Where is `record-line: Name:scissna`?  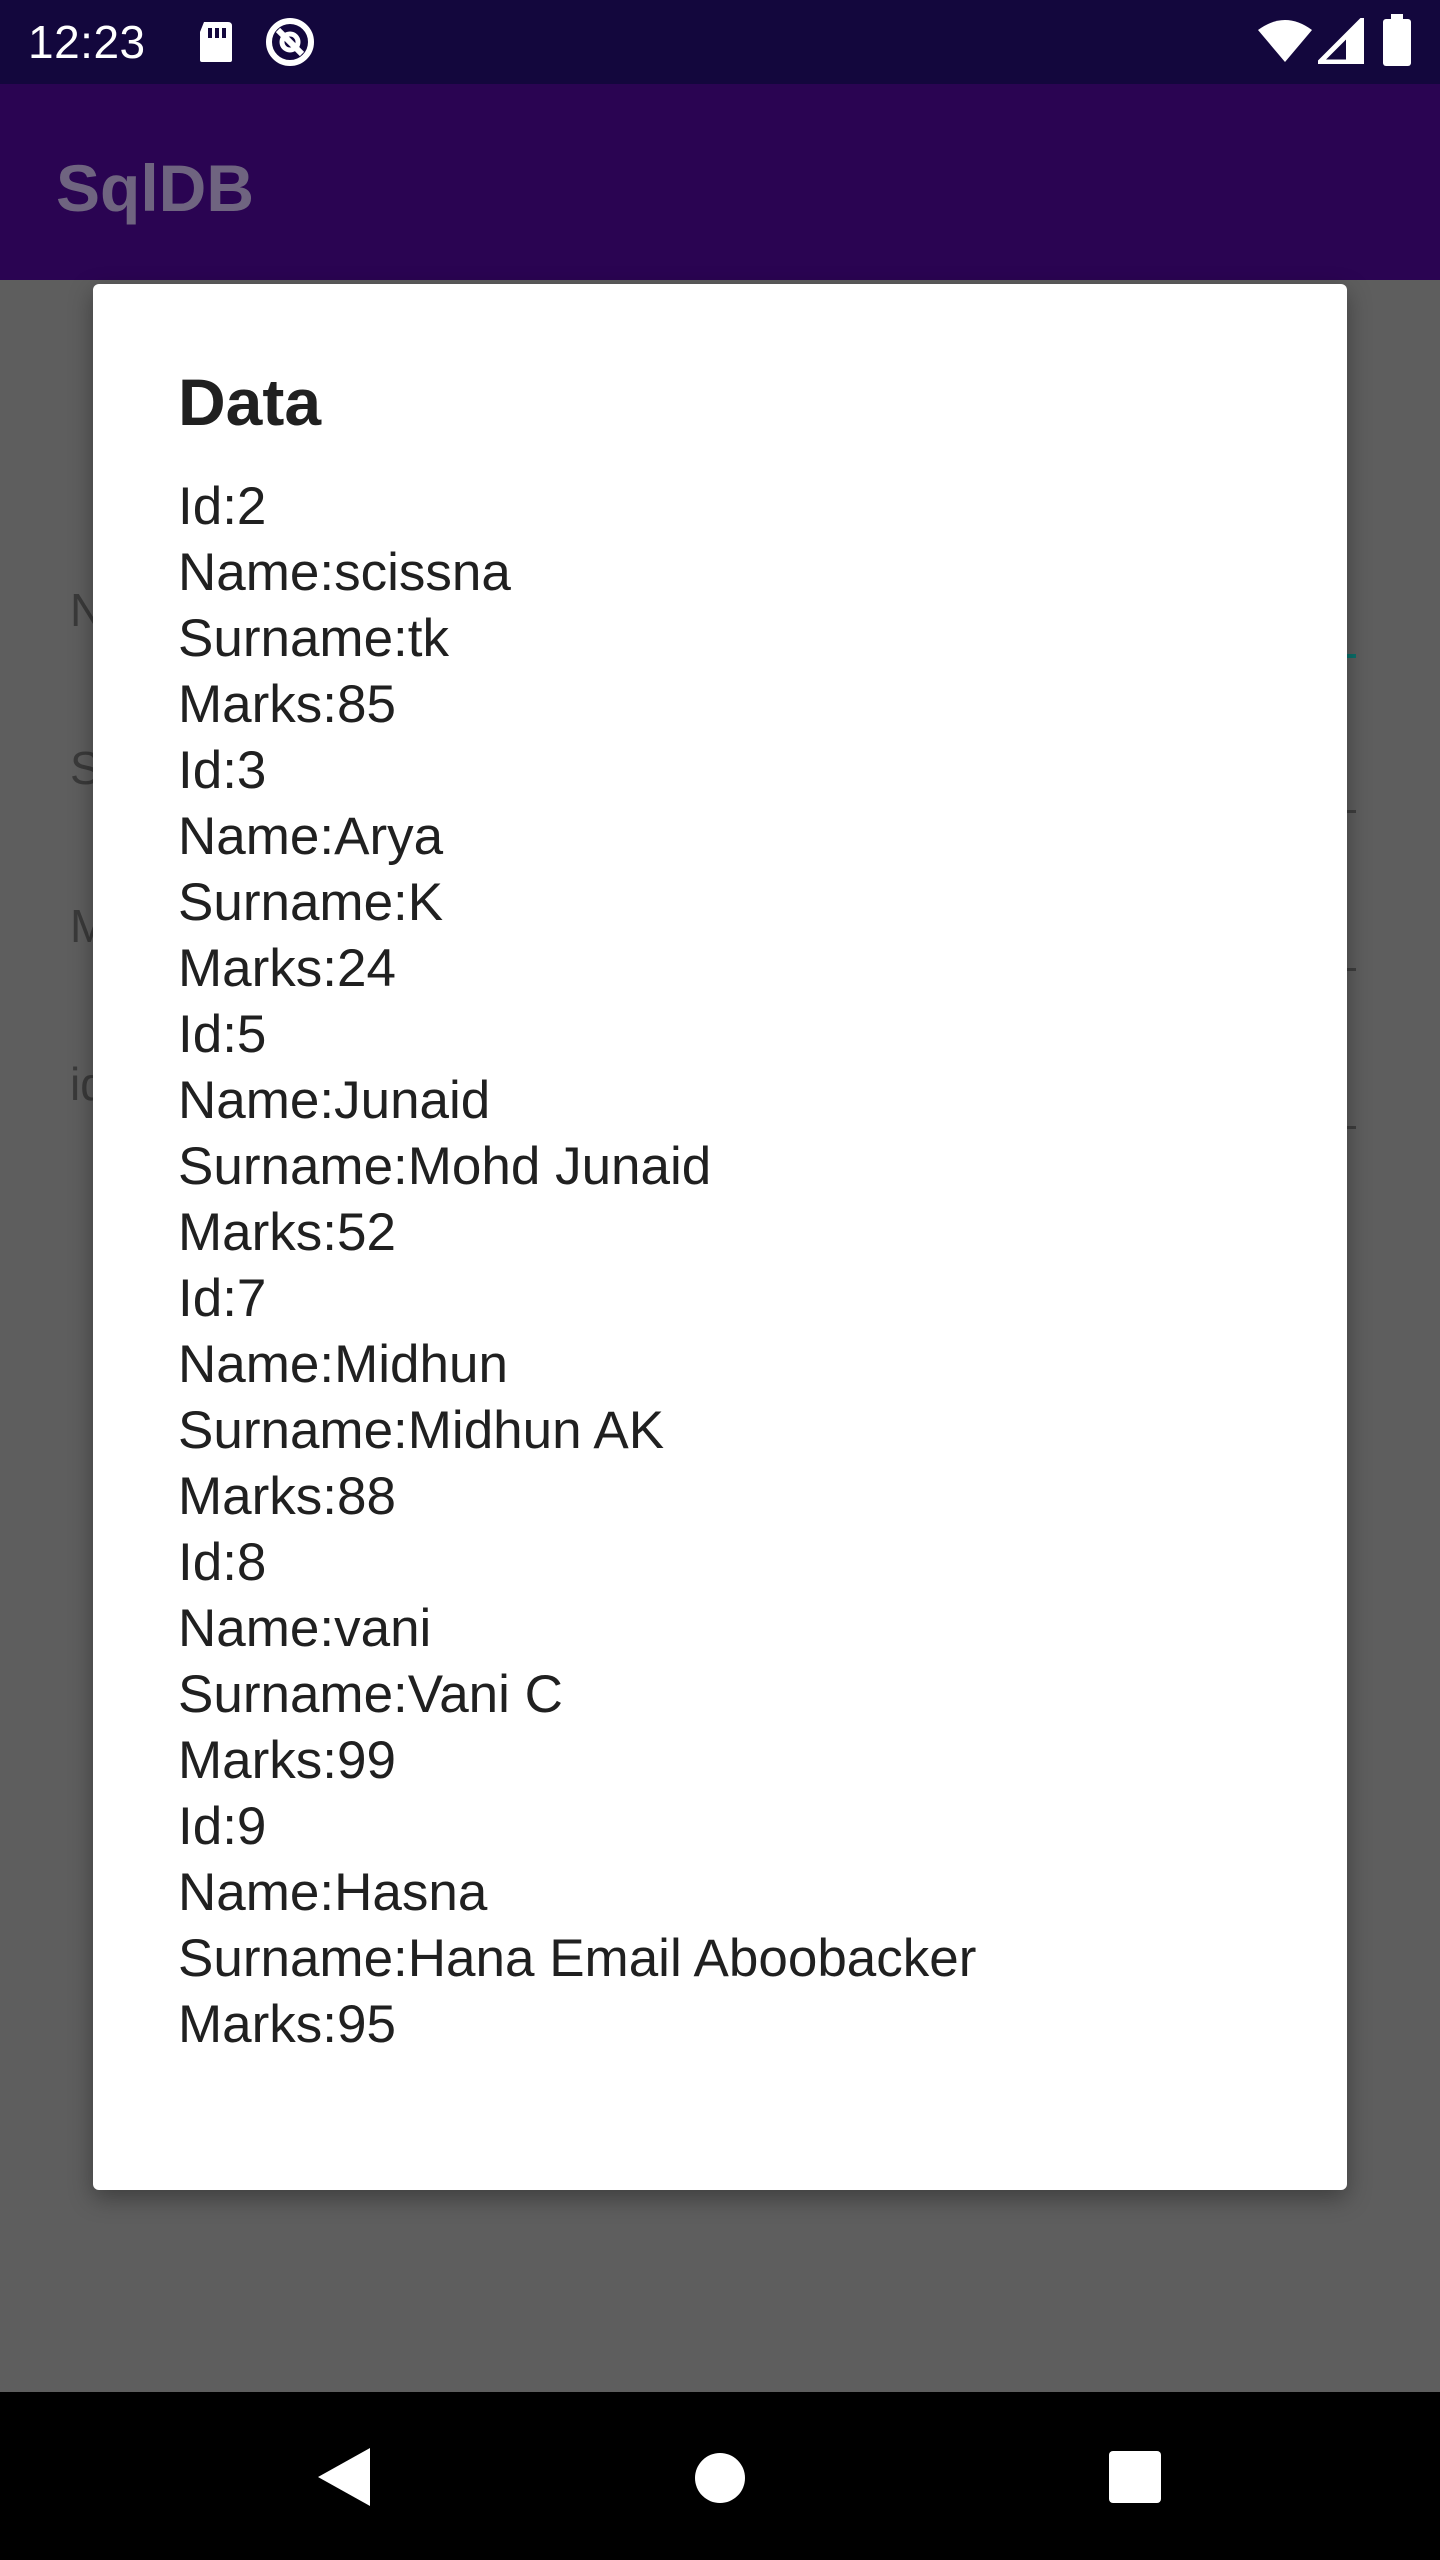
record-line: Name:scissna is located at coordinates (344, 572).